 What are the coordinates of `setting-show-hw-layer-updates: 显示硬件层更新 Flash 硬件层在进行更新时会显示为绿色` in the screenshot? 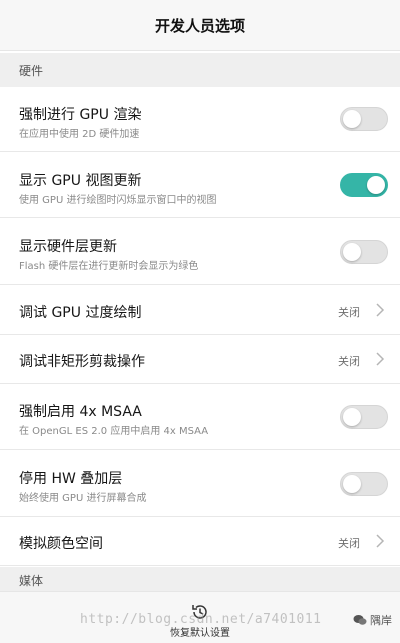 It's located at (200, 252).